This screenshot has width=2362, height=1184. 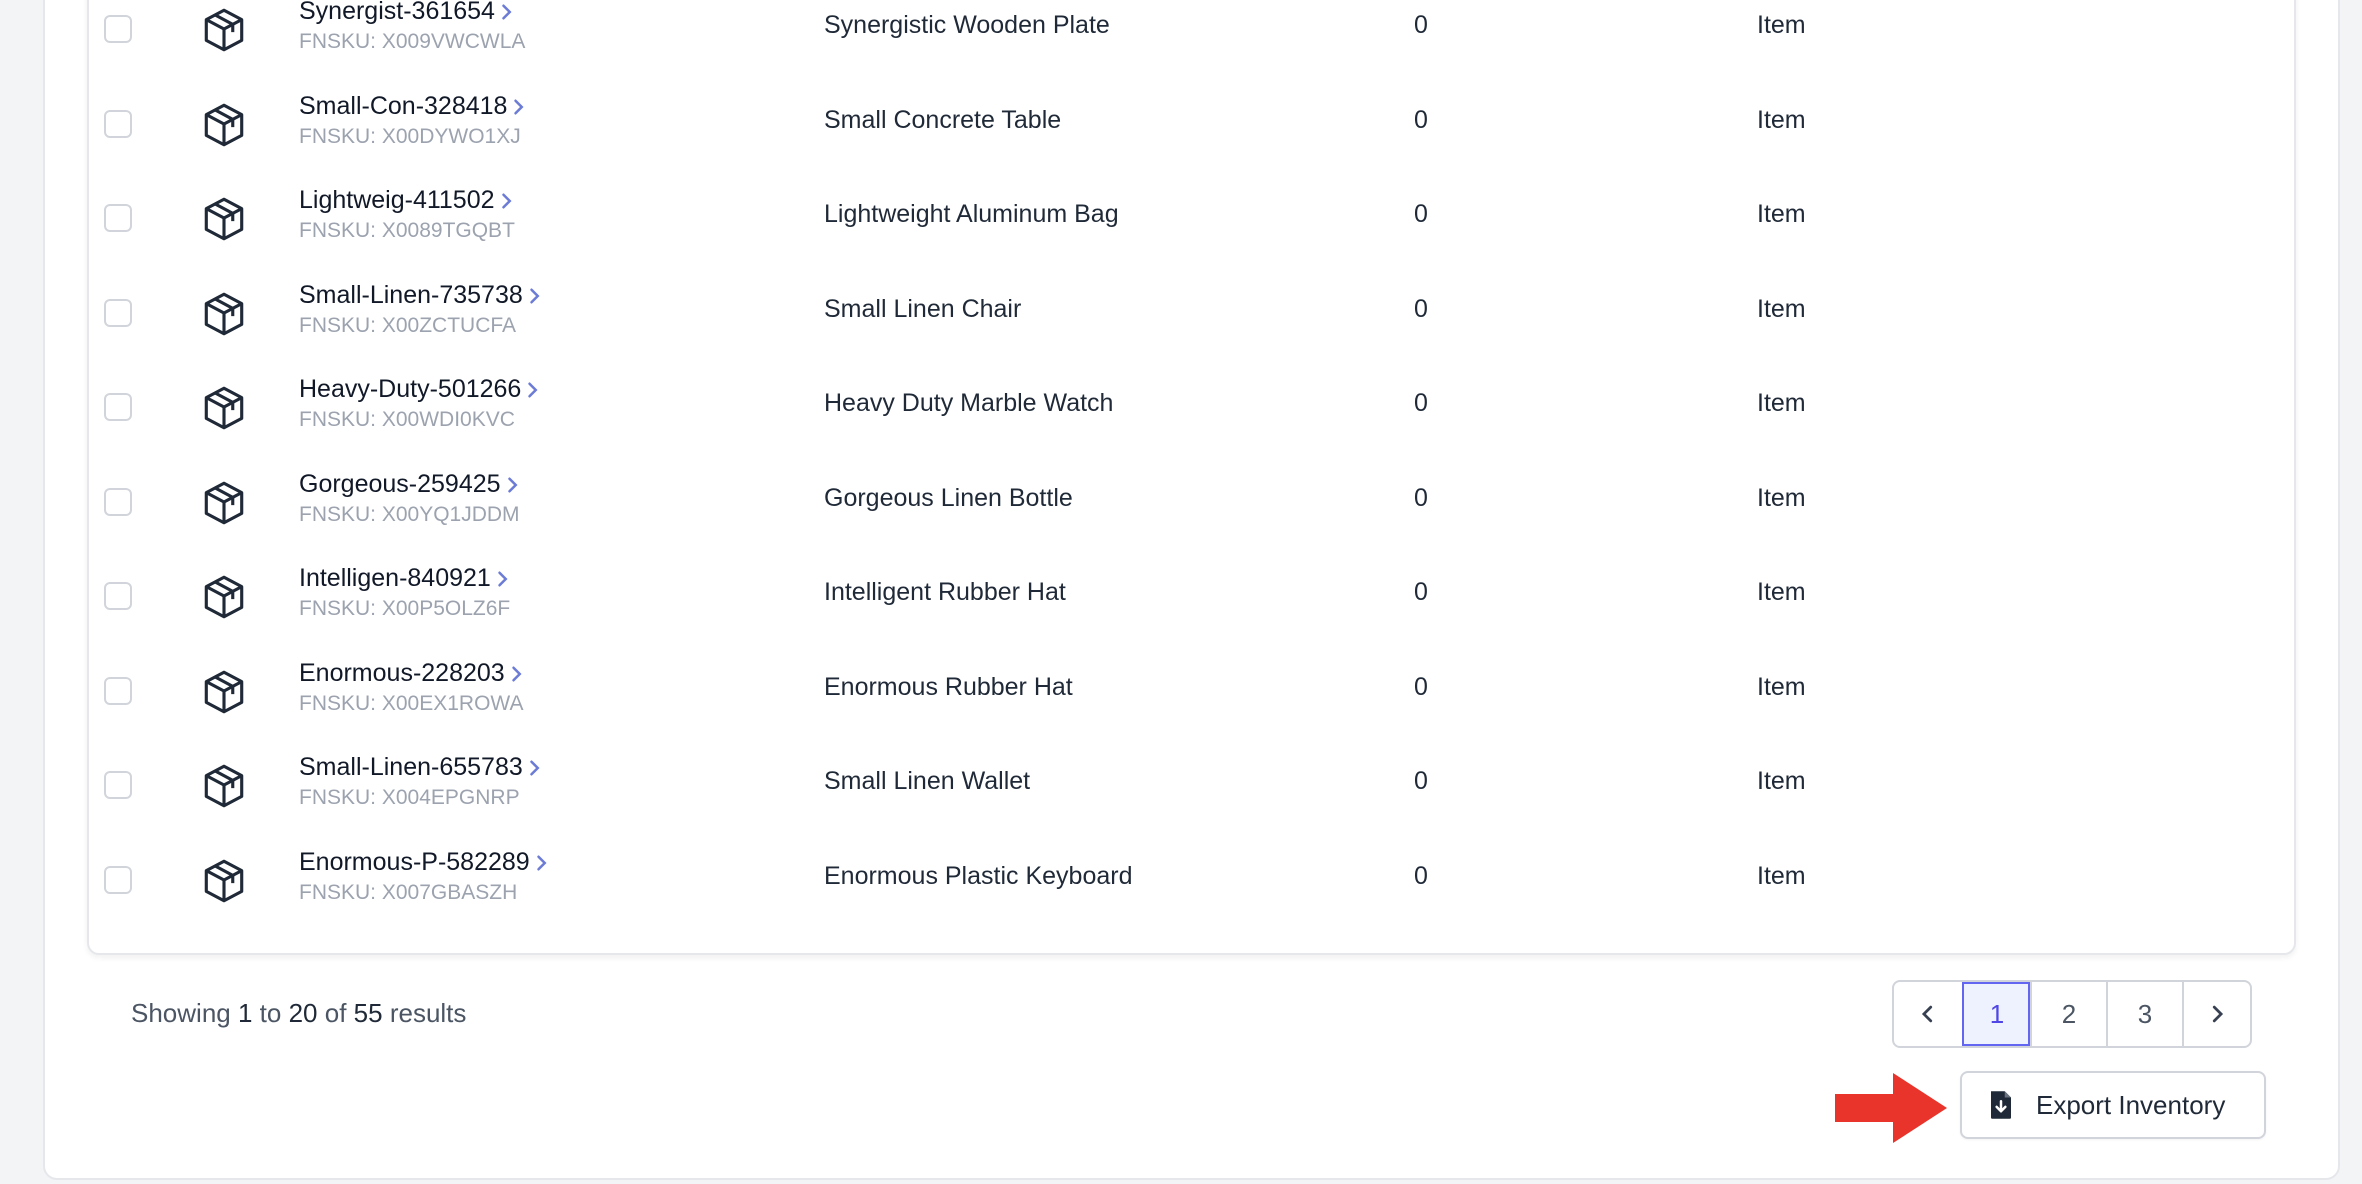 I want to click on sku-cell: Enormous-228203 FNSKU: X00EX1ROWA, so click(x=411, y=687).